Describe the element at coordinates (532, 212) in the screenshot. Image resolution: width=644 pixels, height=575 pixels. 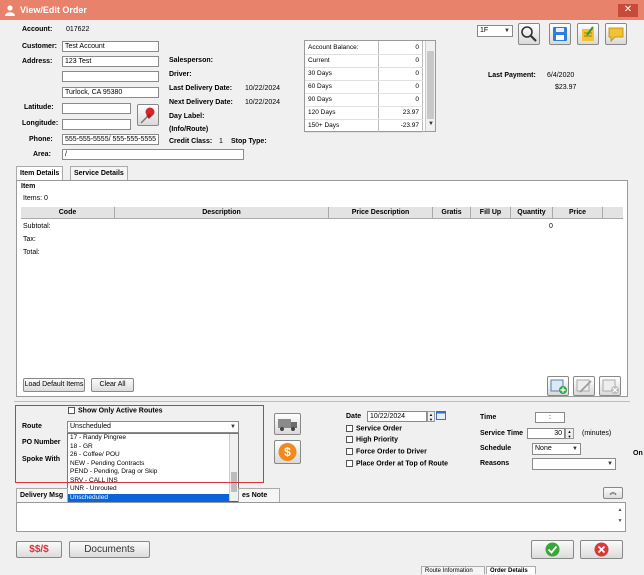
I see `column-quantity: Quantity` at that location.